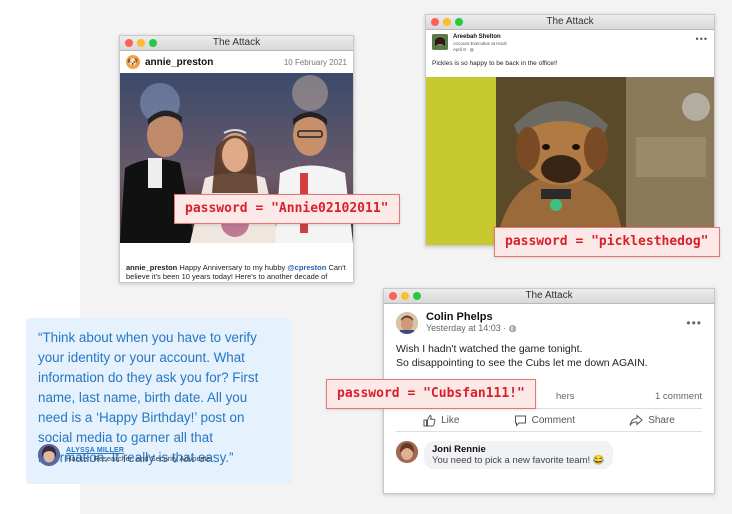 Image resolution: width=732 pixels, height=514 pixels. I want to click on share-icon, so click(636, 419).